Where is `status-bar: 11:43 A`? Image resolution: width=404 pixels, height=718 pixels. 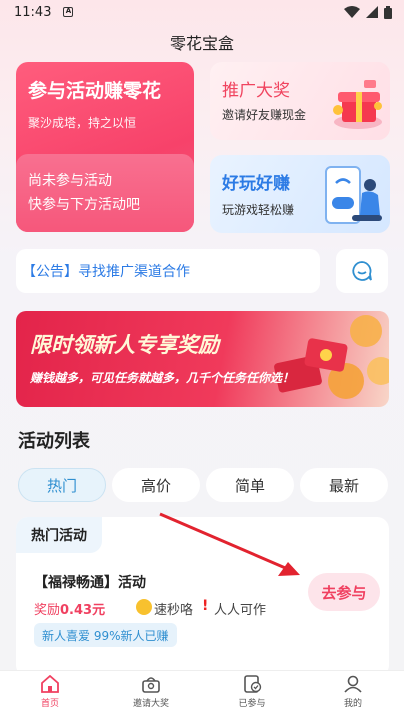 status-bar: 11:43 A is located at coordinates (202, 12).